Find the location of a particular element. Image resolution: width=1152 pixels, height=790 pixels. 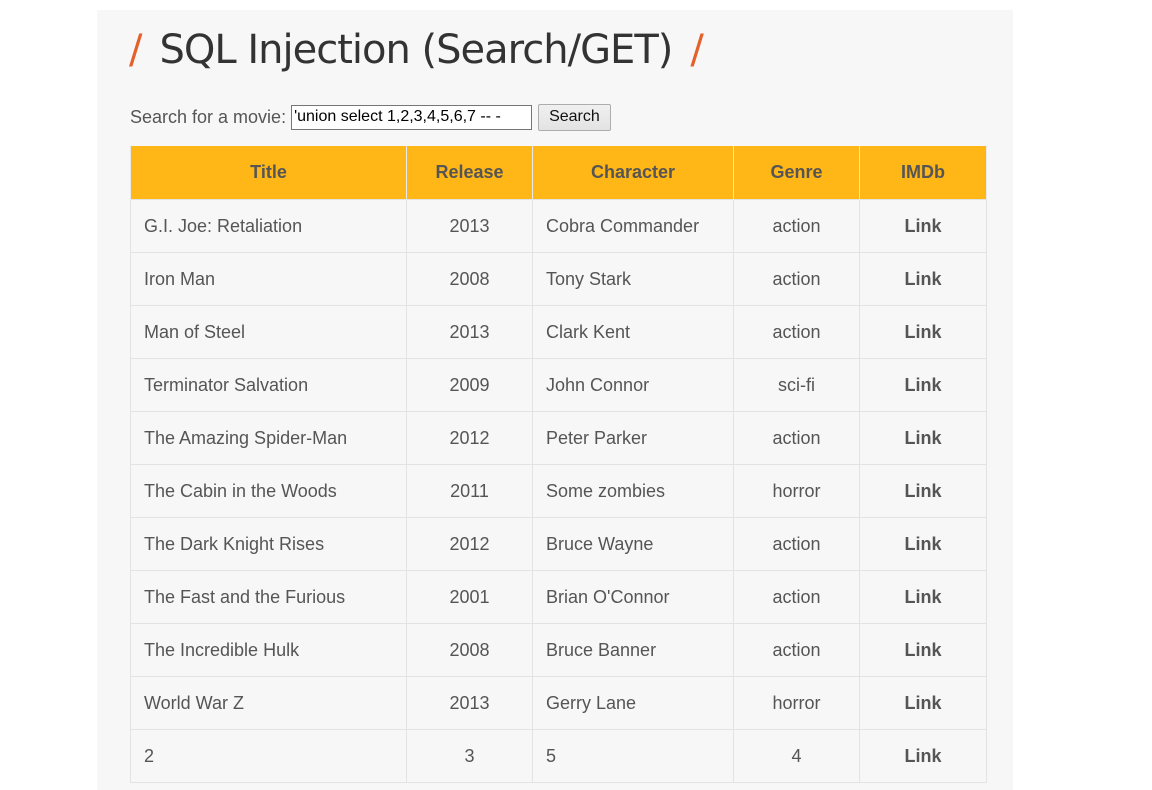

cell-character: Brian O'Connor is located at coordinates (633, 597).